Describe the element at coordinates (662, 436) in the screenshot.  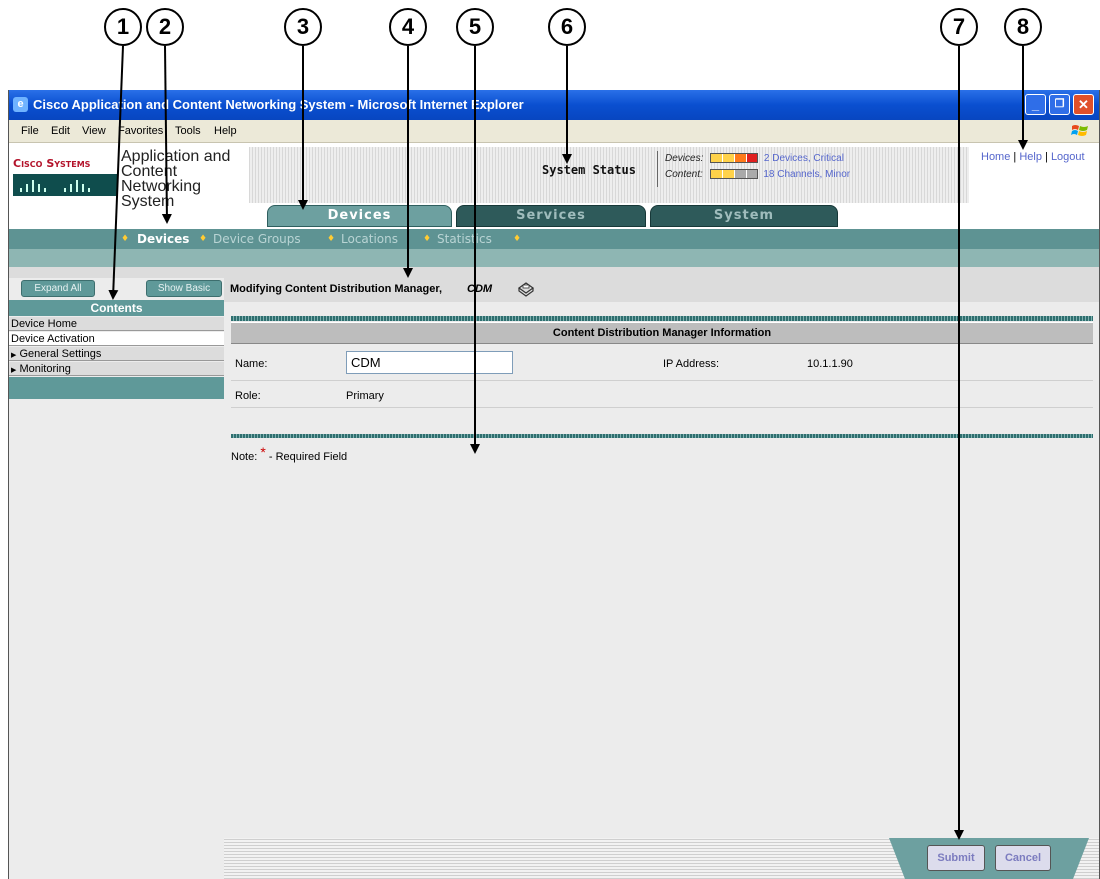
I see `panel-bottom-bar` at that location.